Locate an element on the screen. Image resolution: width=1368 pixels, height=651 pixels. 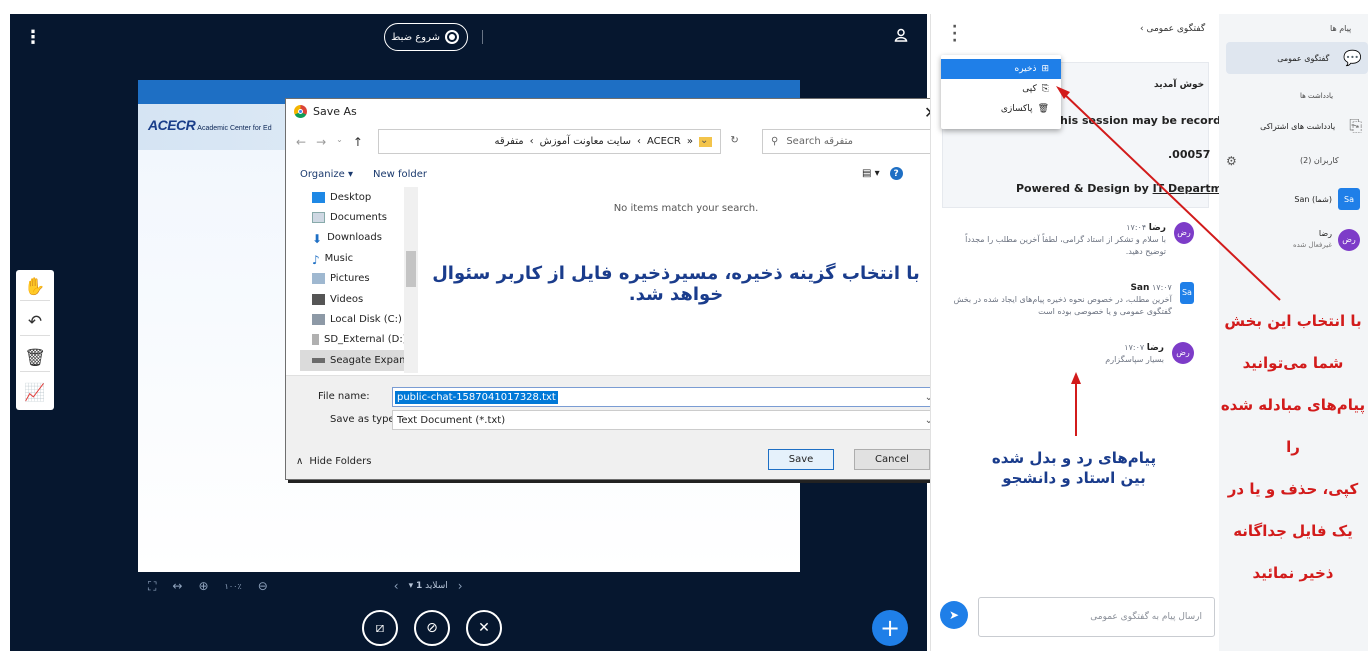
file-name-input: public-chat-1587041017328.txt ⌄ is located at coordinates (665, 397).